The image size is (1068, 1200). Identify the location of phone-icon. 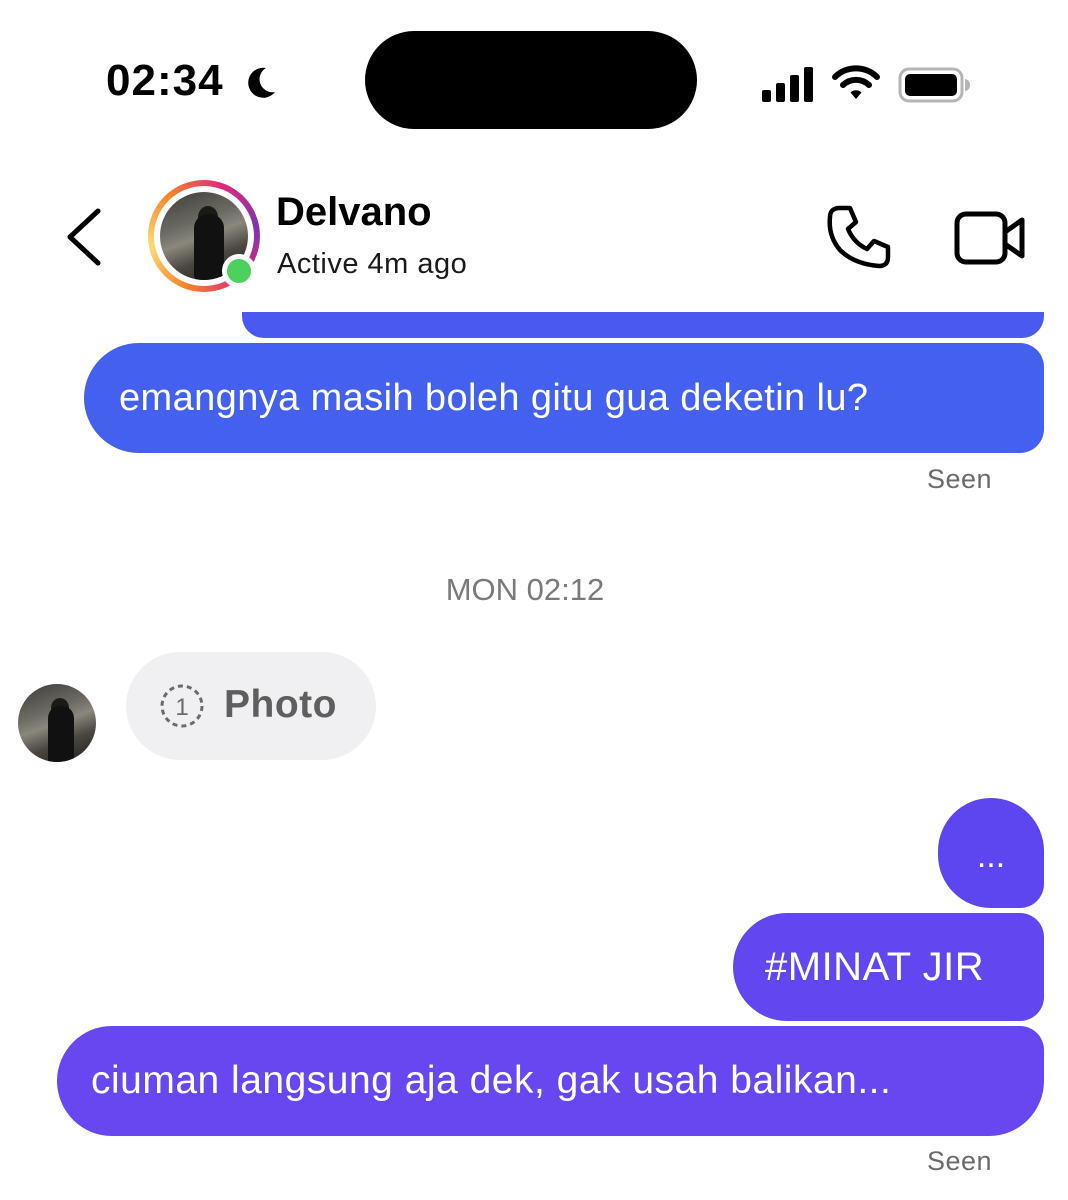
(859, 237).